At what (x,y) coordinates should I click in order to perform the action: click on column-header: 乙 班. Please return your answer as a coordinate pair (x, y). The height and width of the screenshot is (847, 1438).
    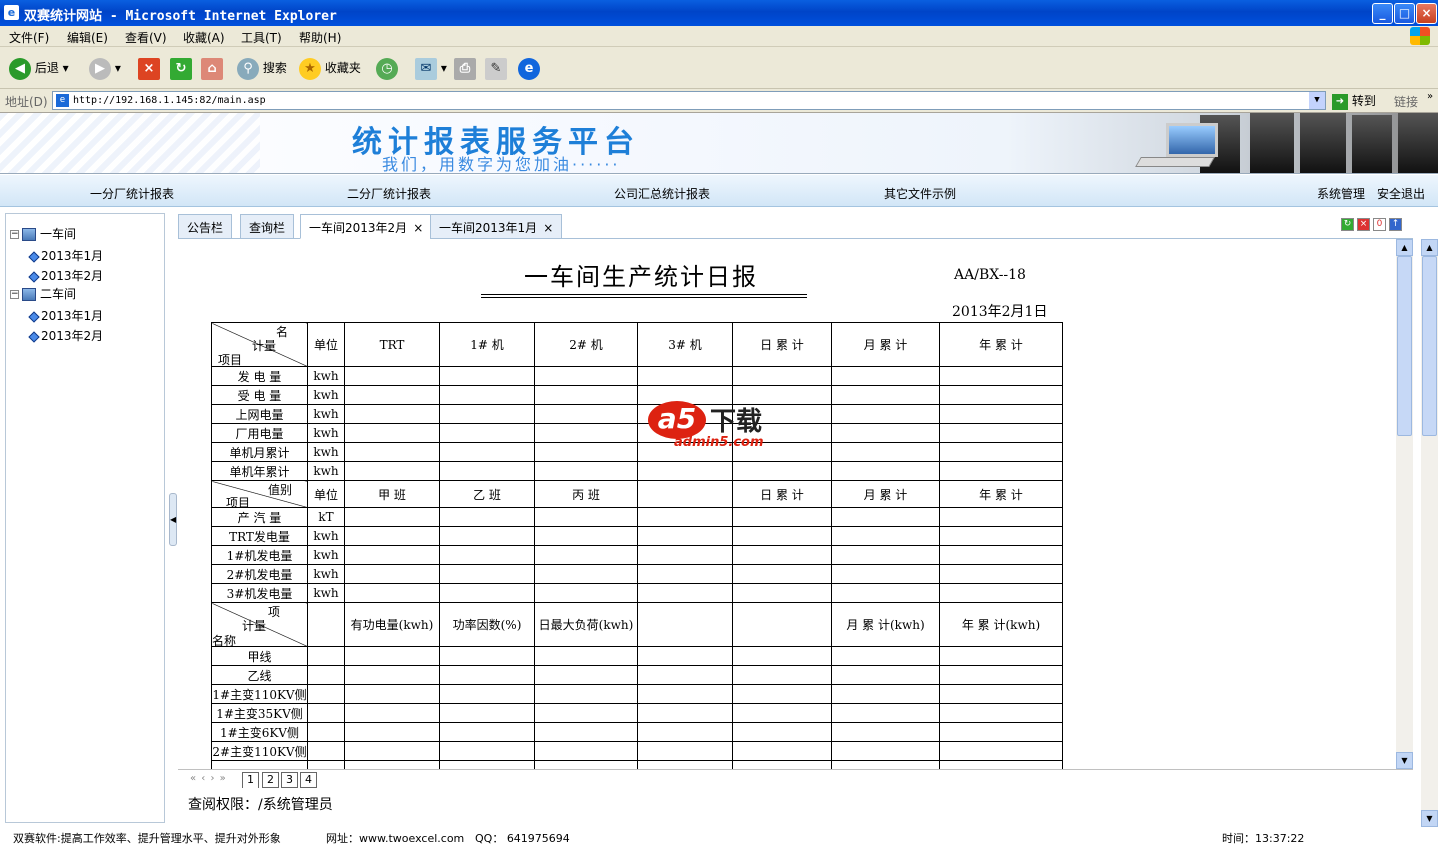
    Looking at the image, I should click on (487, 494).